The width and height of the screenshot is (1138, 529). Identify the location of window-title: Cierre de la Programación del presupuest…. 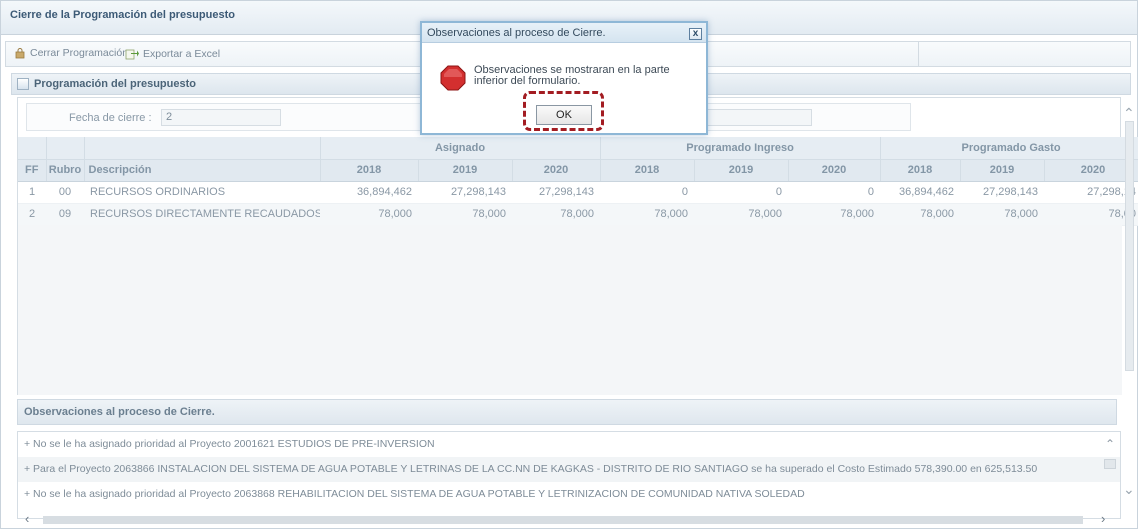
(122, 15).